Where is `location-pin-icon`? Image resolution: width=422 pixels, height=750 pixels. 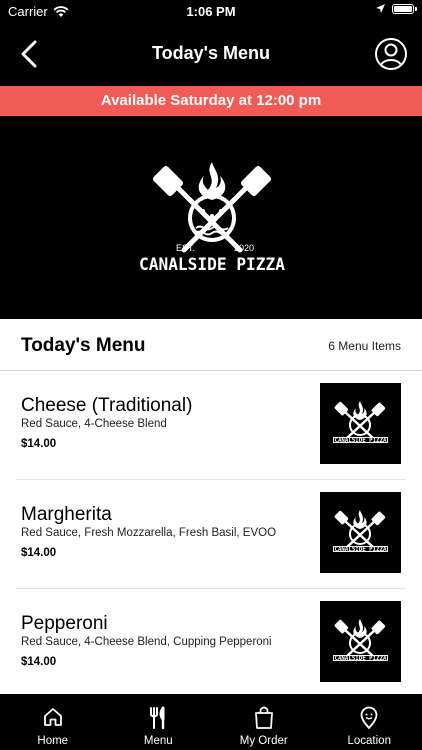 location-pin-icon is located at coordinates (369, 718).